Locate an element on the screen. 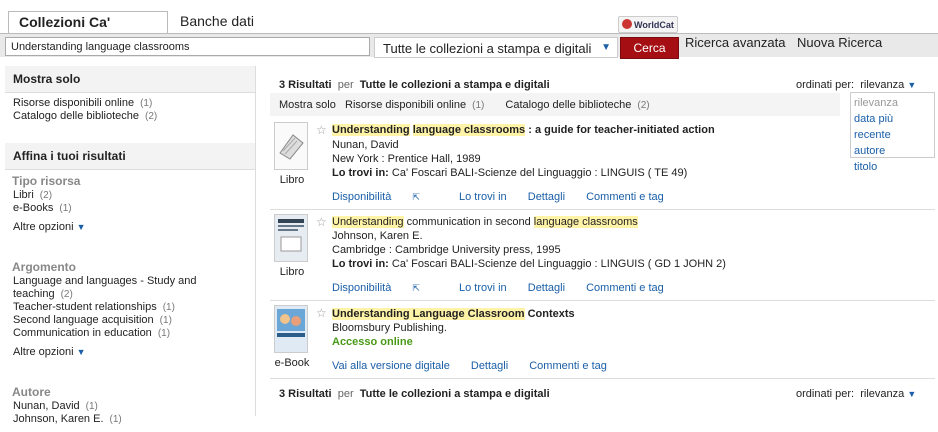  facet-title-argomento: Argomento is located at coordinates (44, 267).